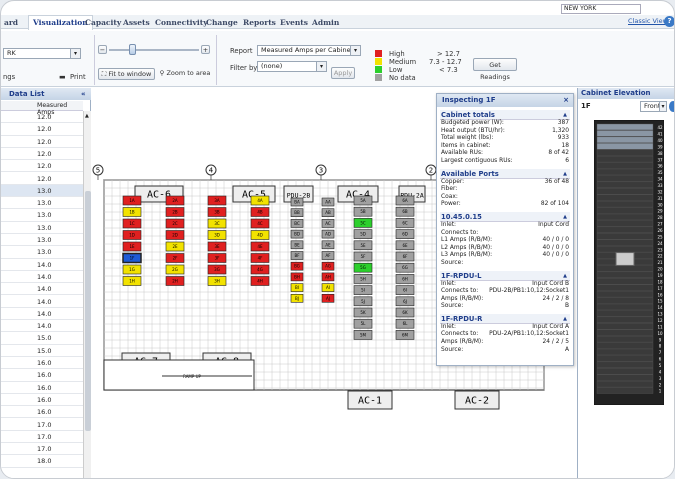 The width and height of the screenshot is (675, 479). I want to click on info-icon, so click(671, 106).